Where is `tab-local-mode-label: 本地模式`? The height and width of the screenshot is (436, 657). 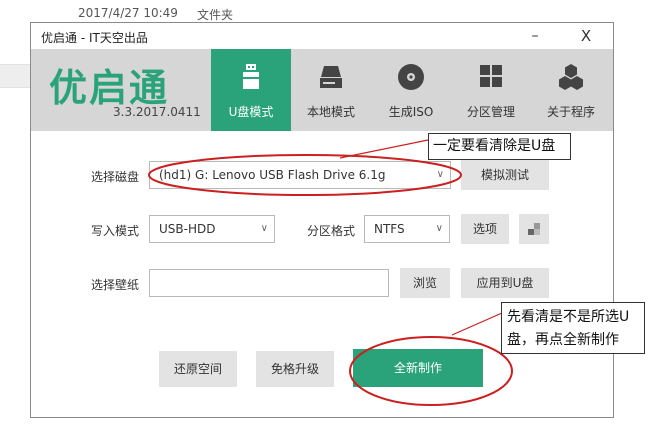 tab-local-mode-label: 本地模式 is located at coordinates (330, 112).